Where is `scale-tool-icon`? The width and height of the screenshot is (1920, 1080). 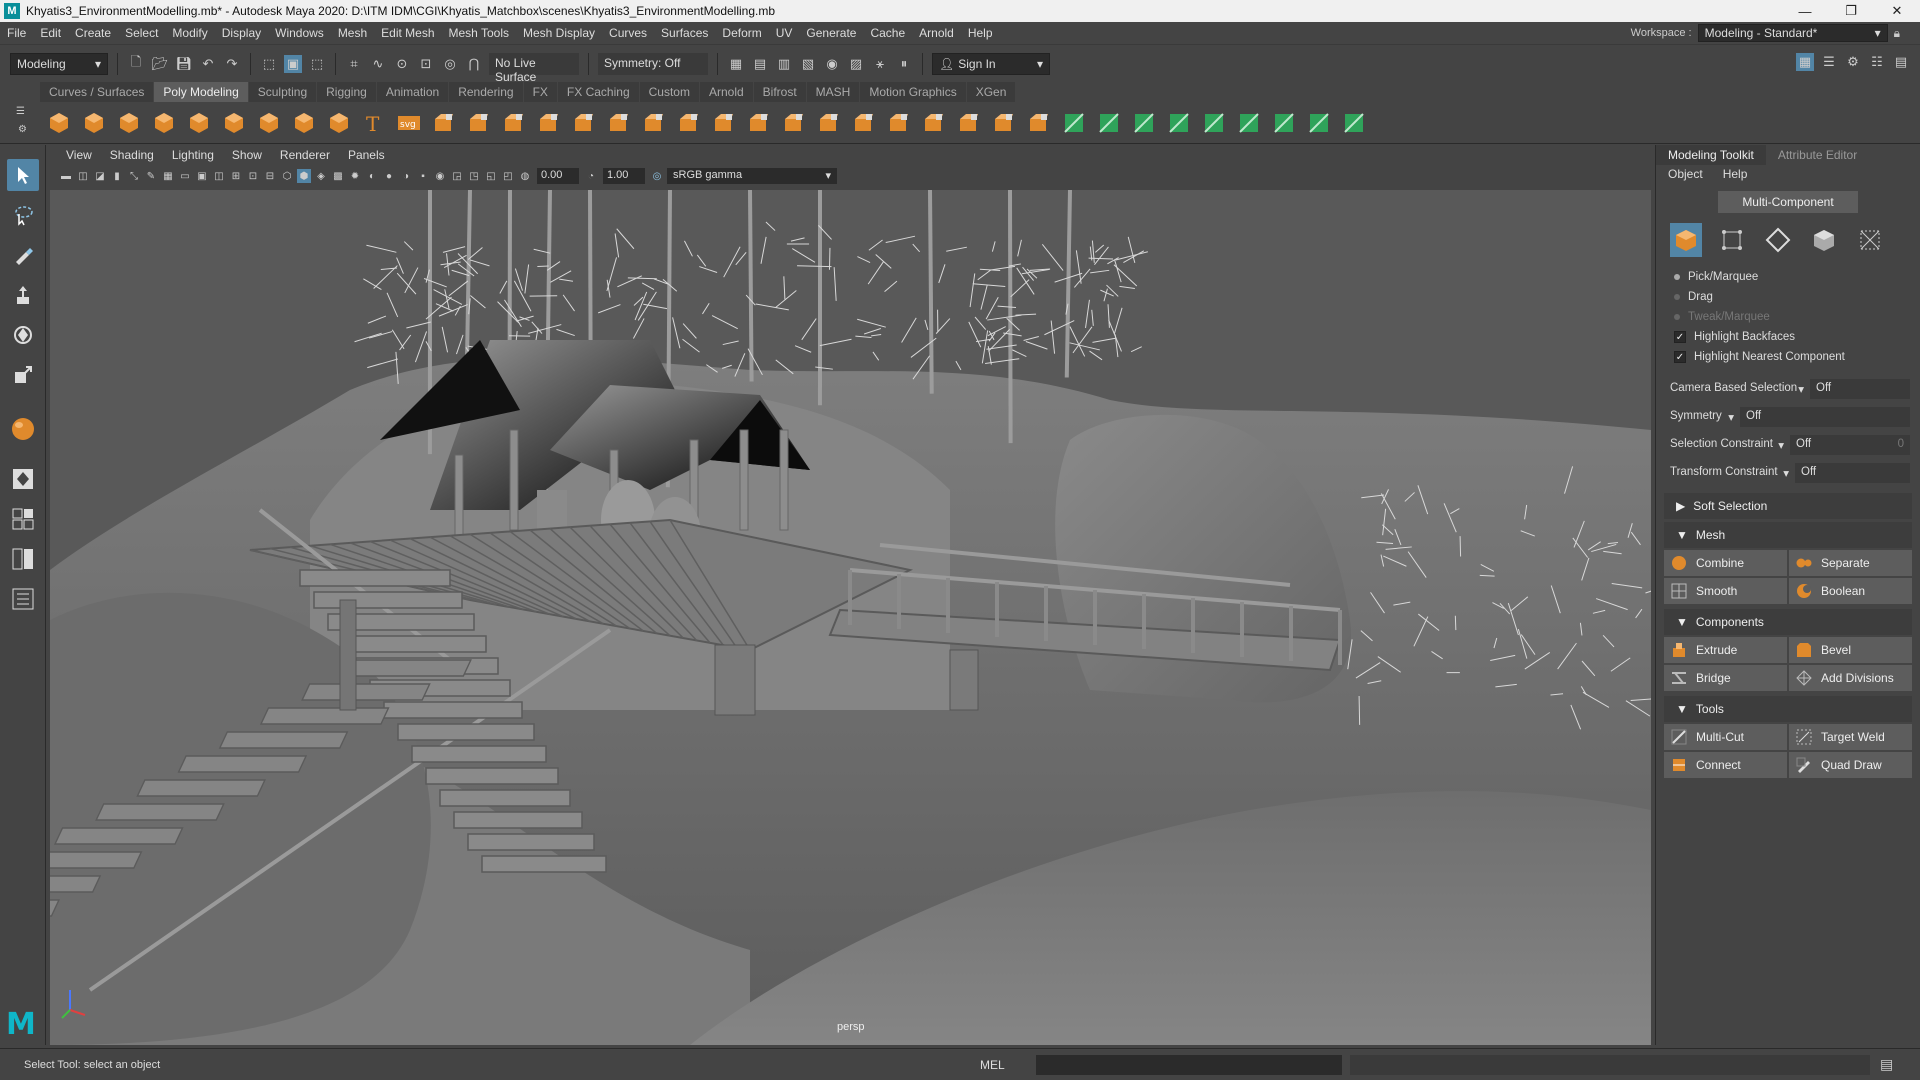
scale-tool-icon is located at coordinates (23, 375).